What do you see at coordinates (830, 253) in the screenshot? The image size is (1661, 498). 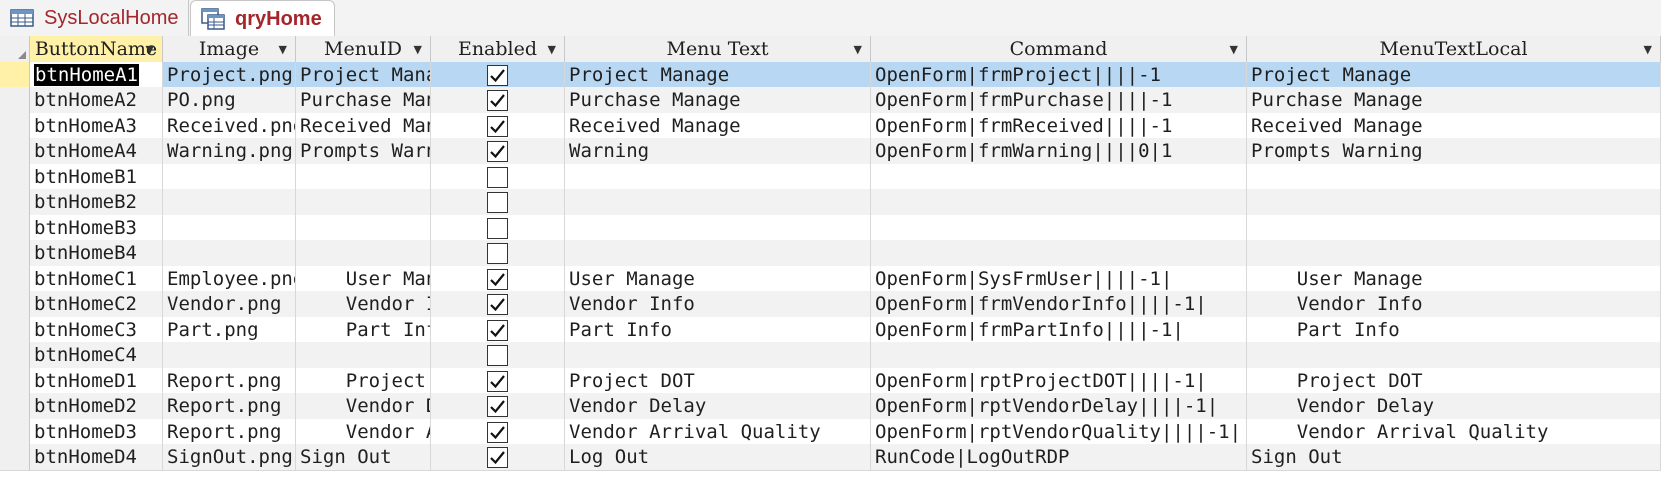 I see `table-row: btnHomeB4` at bounding box center [830, 253].